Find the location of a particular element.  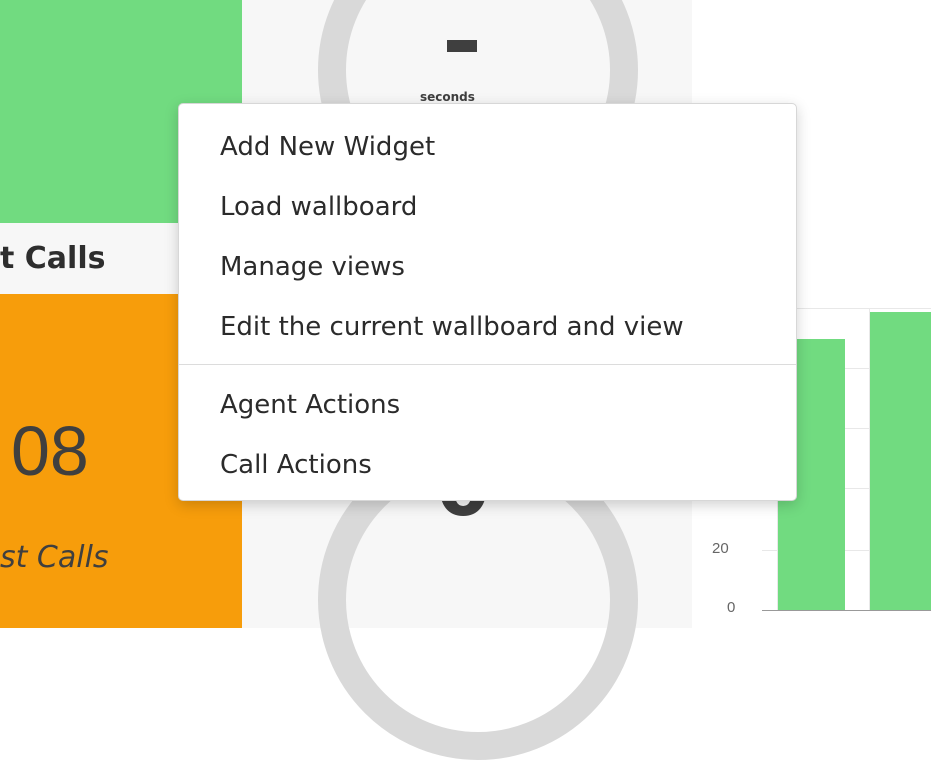

chart-bar is located at coordinates (900, 461).